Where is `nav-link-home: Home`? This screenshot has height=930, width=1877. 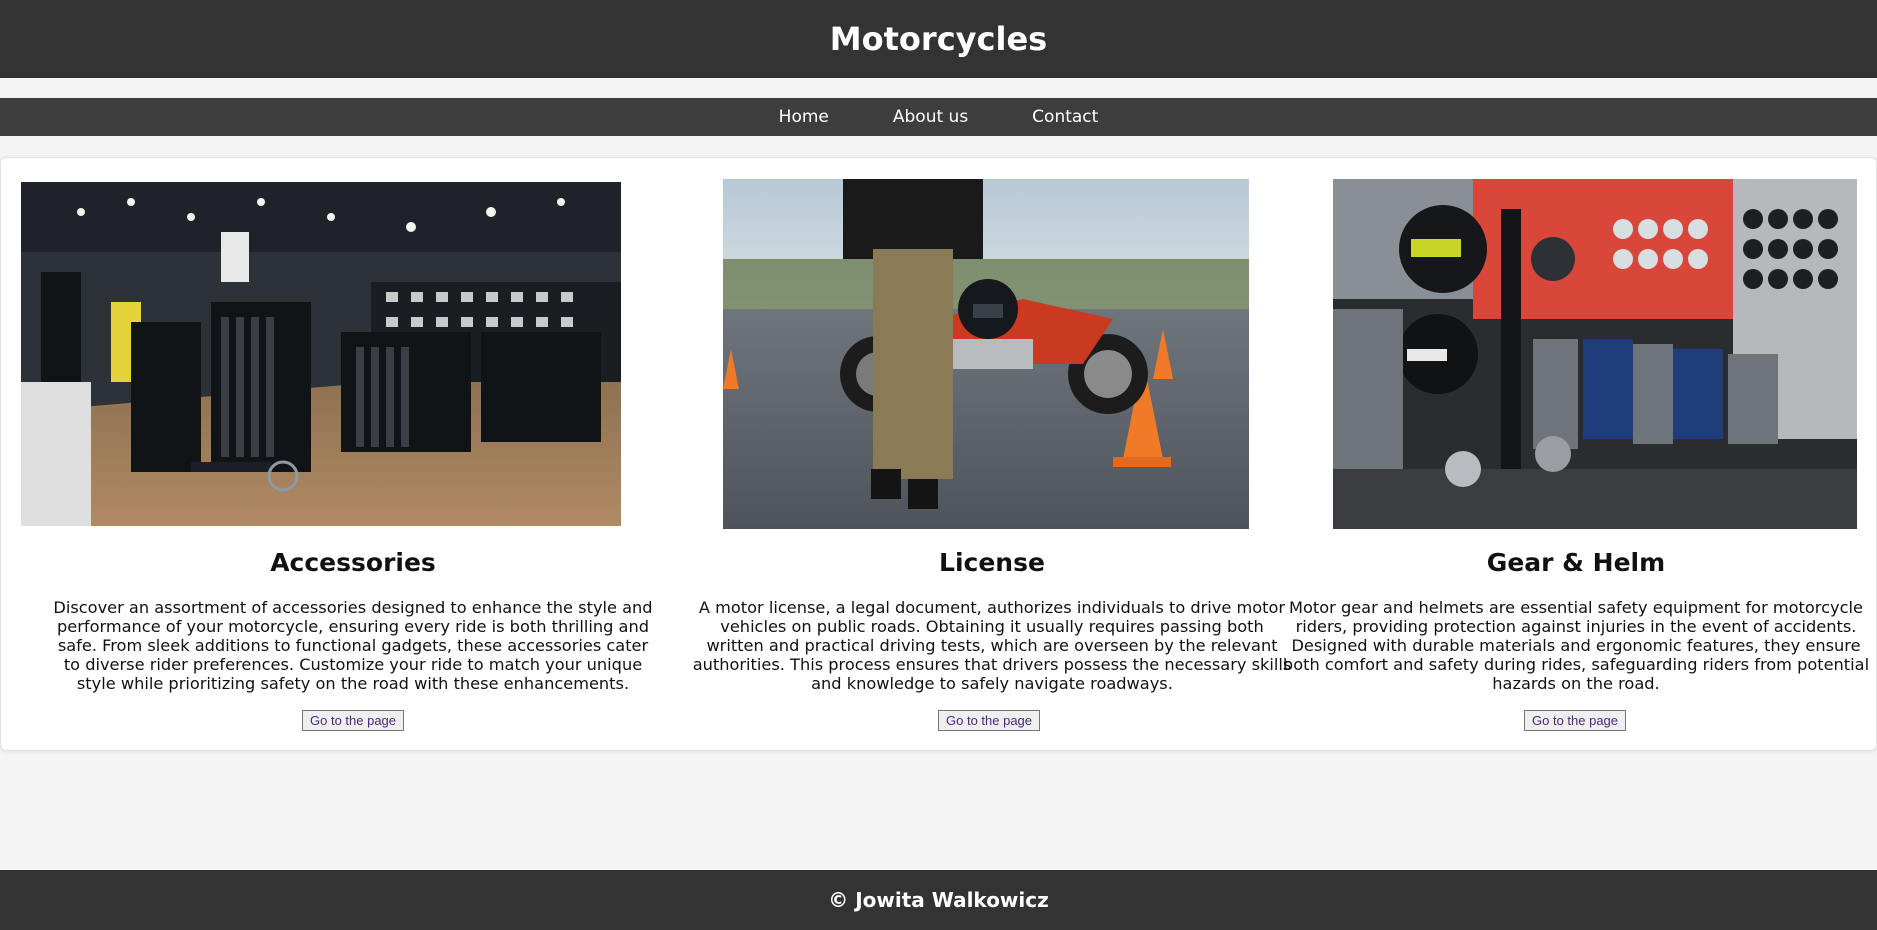 nav-link-home: Home is located at coordinates (804, 117).